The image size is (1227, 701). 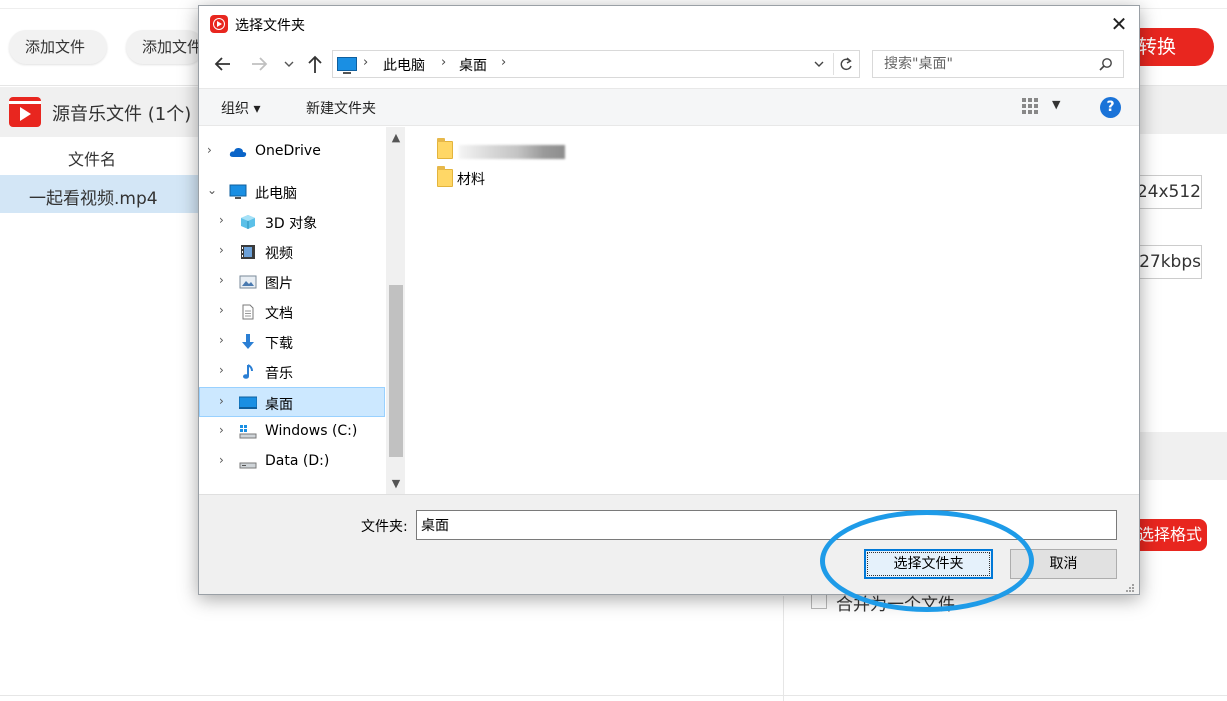 What do you see at coordinates (248, 402) in the screenshot?
I see `desktop-icon` at bounding box center [248, 402].